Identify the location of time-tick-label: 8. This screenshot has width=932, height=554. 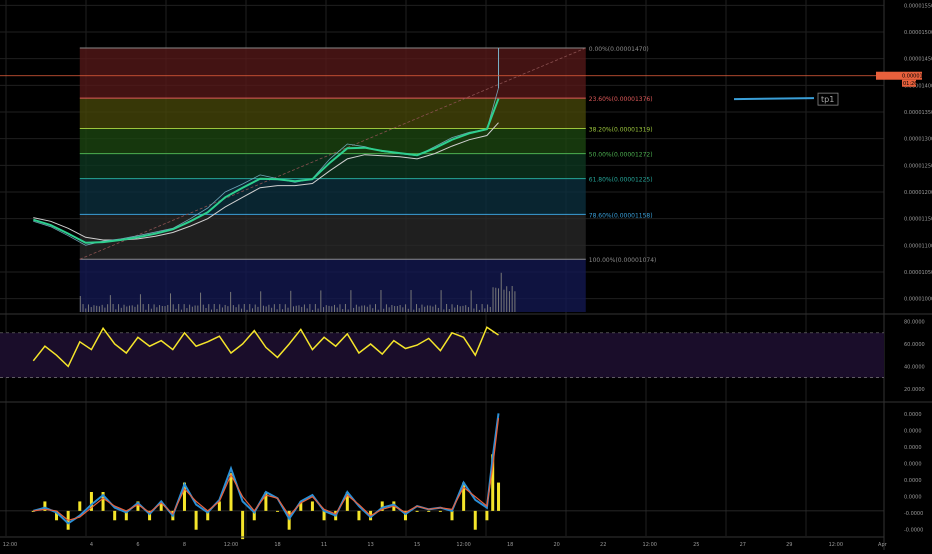
(184, 545).